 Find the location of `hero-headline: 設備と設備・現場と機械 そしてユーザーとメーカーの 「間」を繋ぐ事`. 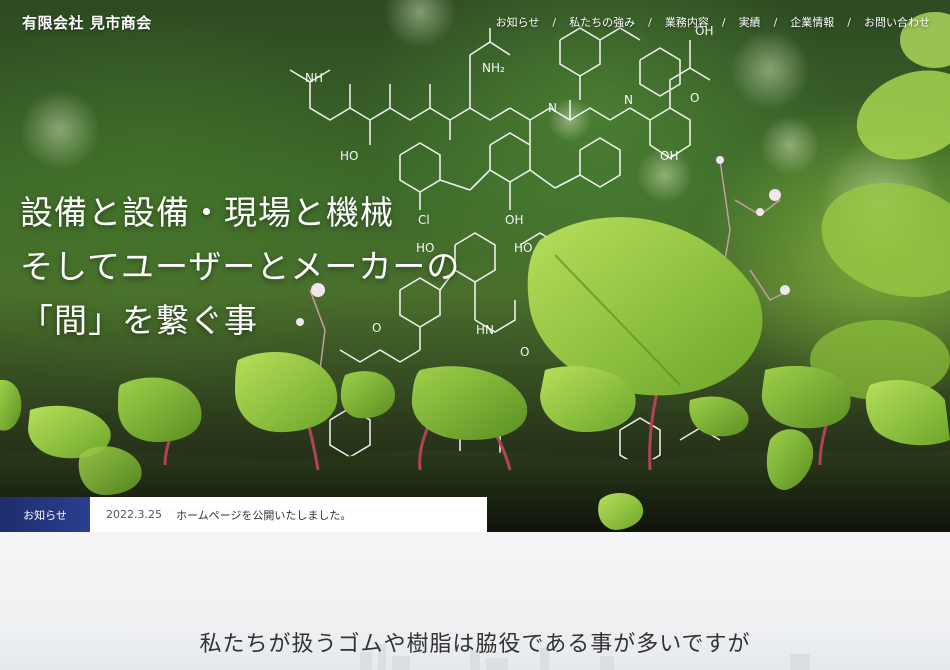

hero-headline: 設備と設備・現場と機械 そしてユーザーとメーカーの 「間」を繋ぐ事 is located at coordinates (240, 267).